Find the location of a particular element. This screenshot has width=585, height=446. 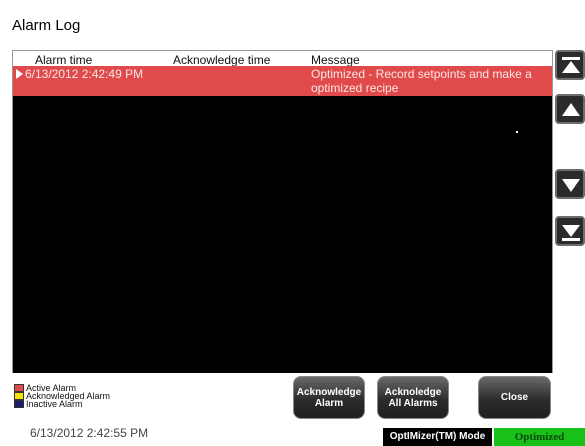

scroll-up-button is located at coordinates (570, 109).